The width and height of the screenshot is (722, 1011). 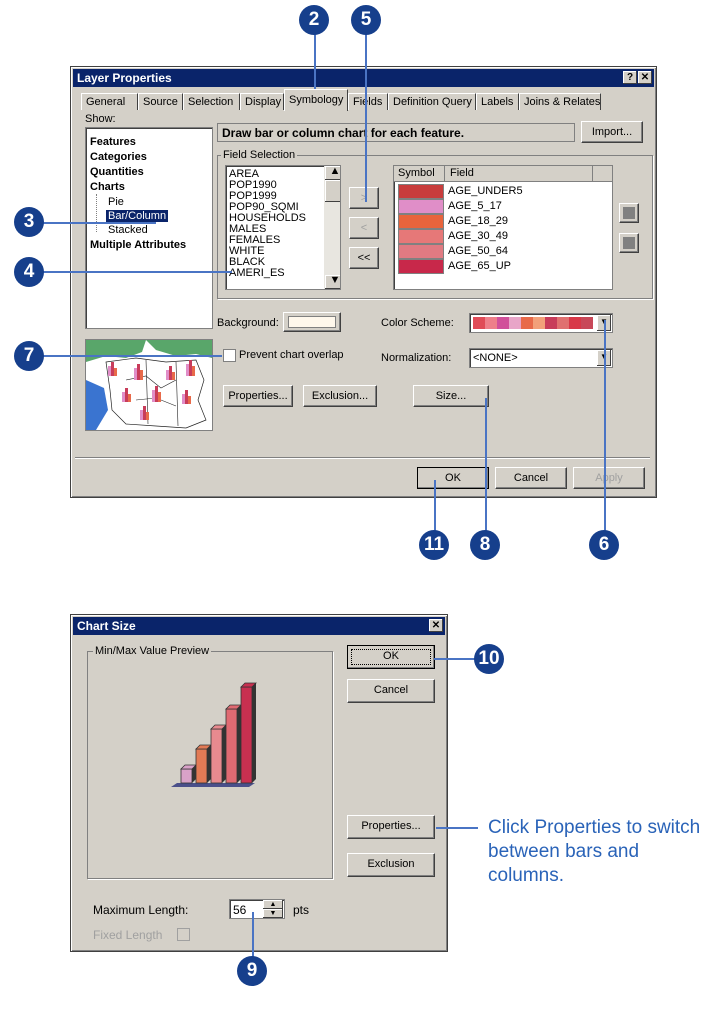 What do you see at coordinates (457, 828) in the screenshot?
I see `caption-line` at bounding box center [457, 828].